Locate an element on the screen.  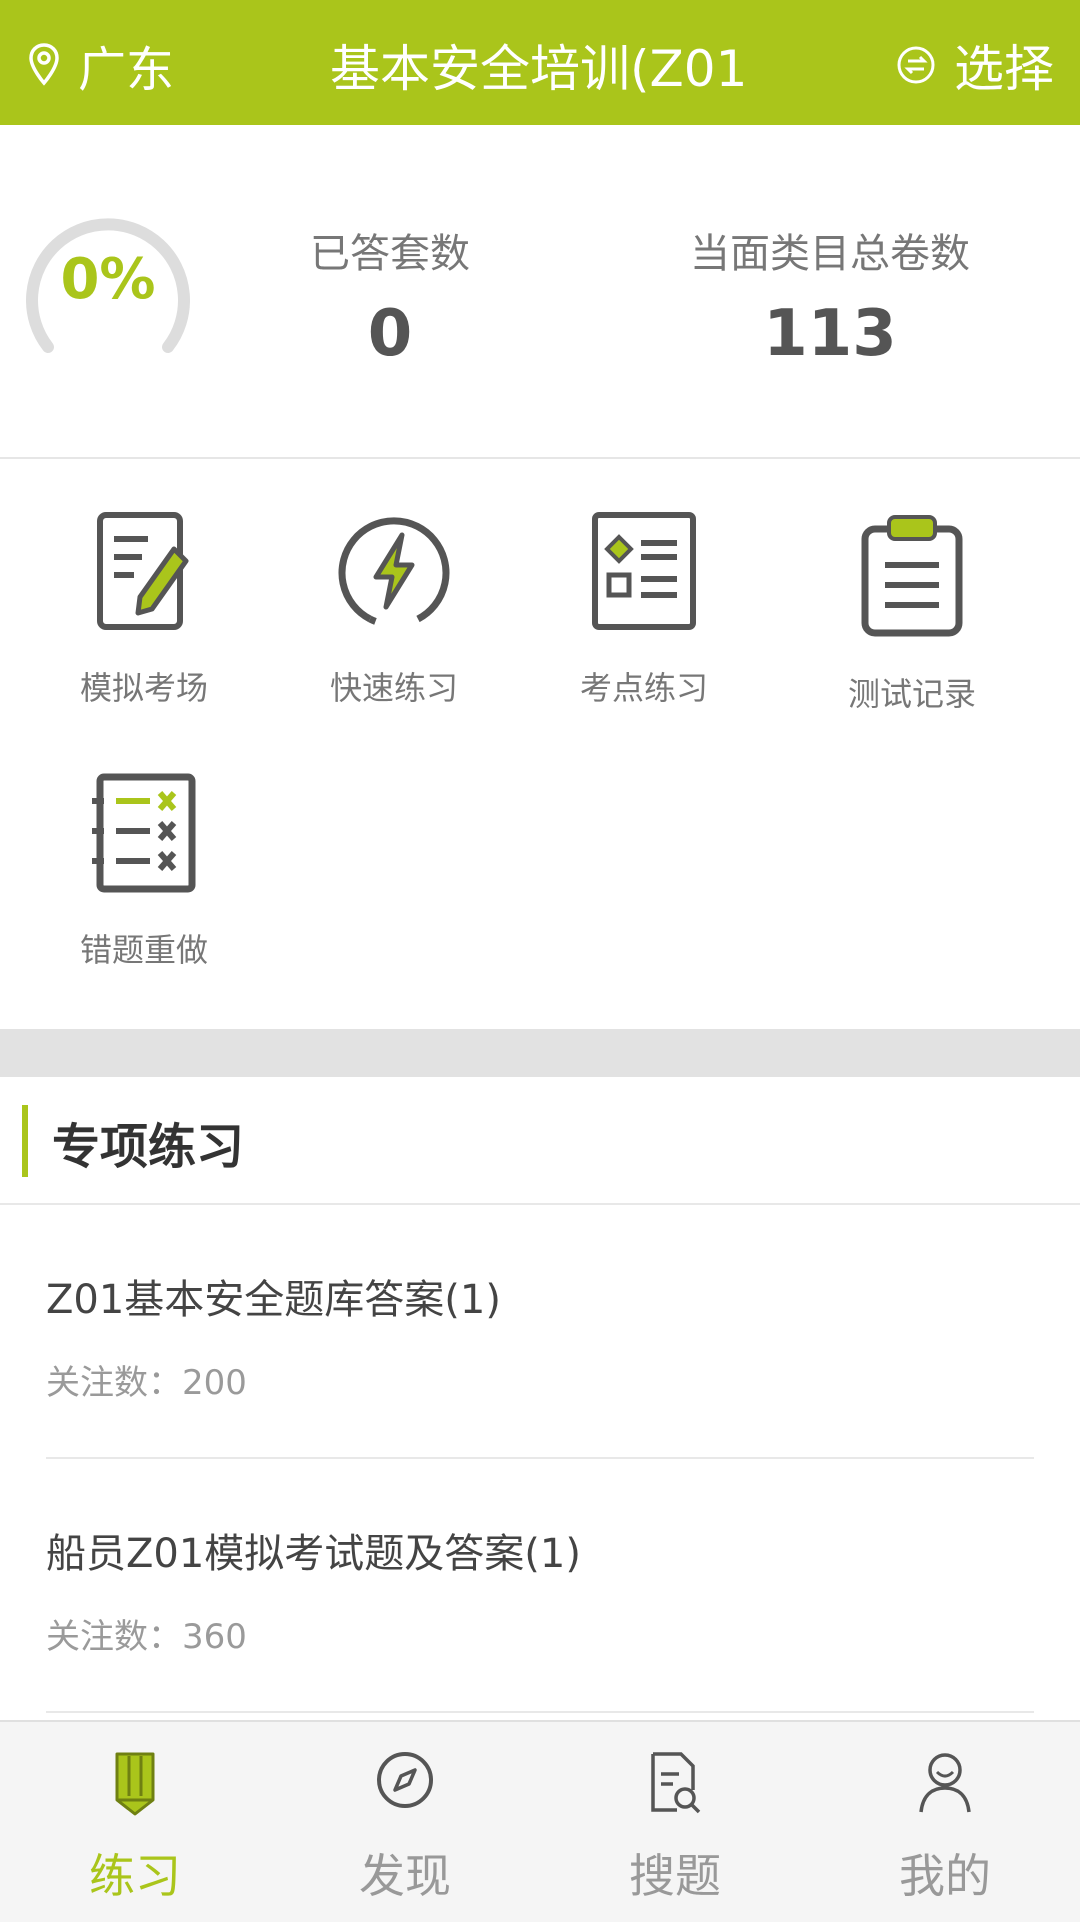
pencil-icon is located at coordinates (135, 1784).